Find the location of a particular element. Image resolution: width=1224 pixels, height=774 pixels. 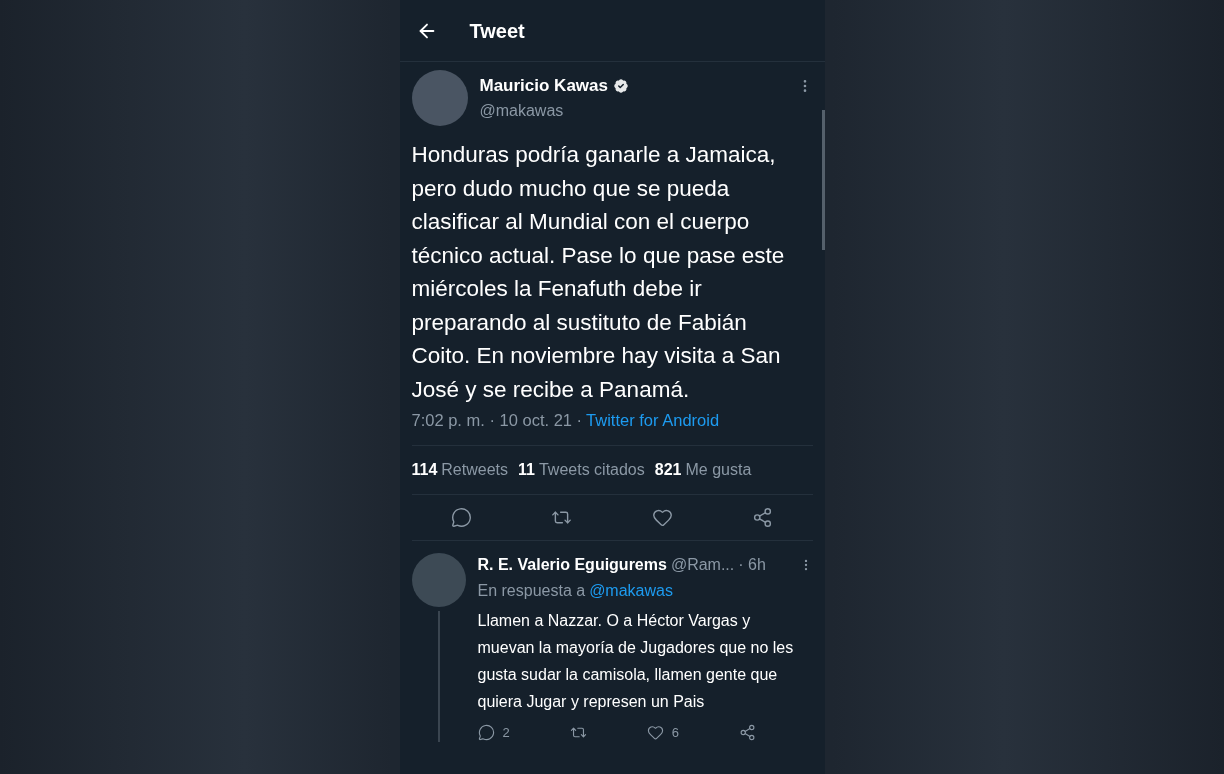

reply-button: 2 is located at coordinates (493, 732).